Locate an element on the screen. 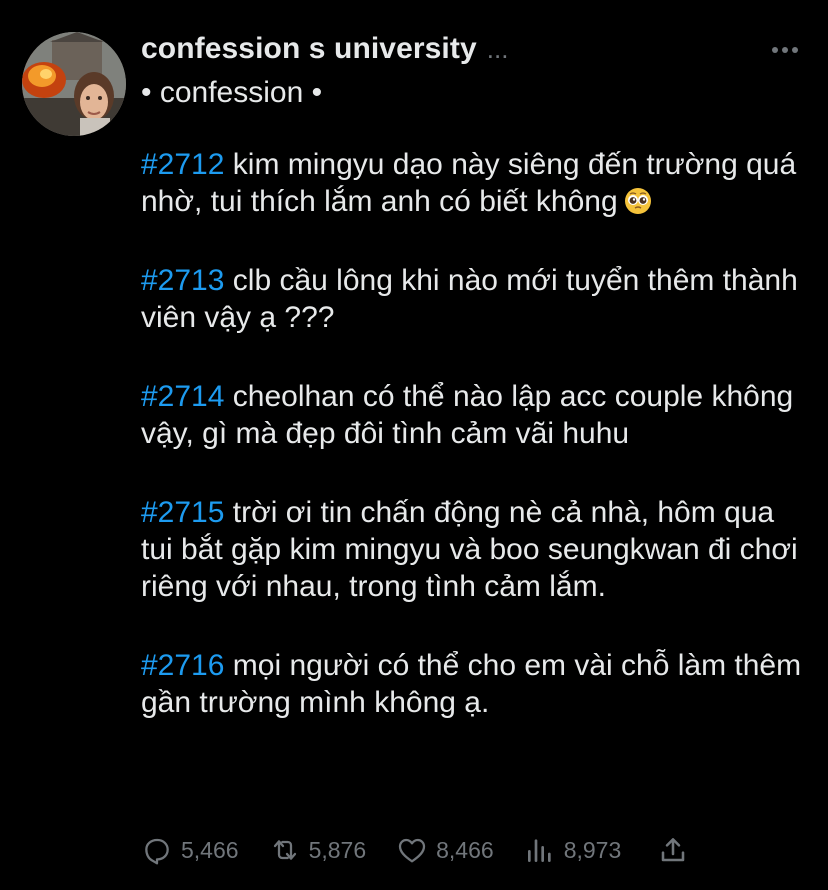 This screenshot has width=828, height=890. share-icon is located at coordinates (673, 850).